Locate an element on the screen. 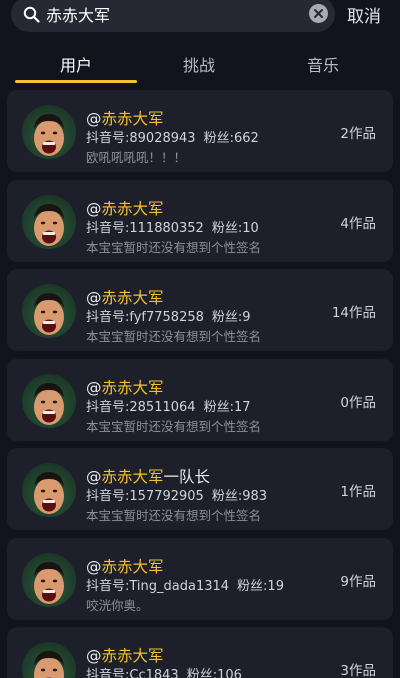  works-count: 4作品 is located at coordinates (358, 223).